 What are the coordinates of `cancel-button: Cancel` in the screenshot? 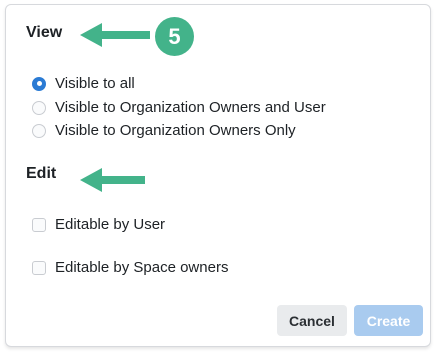 It's located at (312, 320).